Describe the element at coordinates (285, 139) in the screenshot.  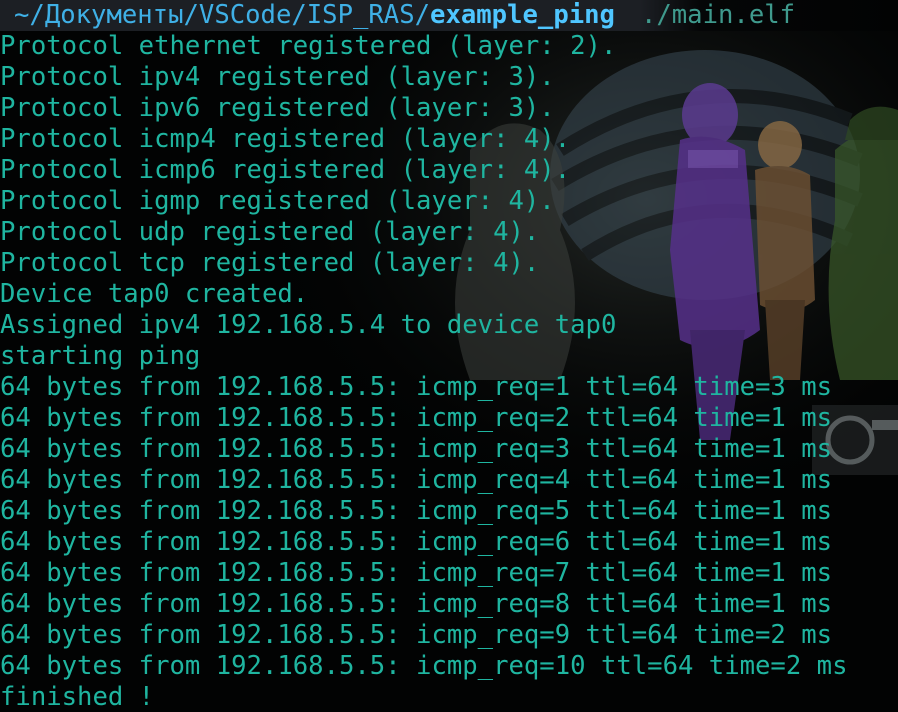
I see `output-line: Protocol icmp4 registered (layer: 4).` at that location.